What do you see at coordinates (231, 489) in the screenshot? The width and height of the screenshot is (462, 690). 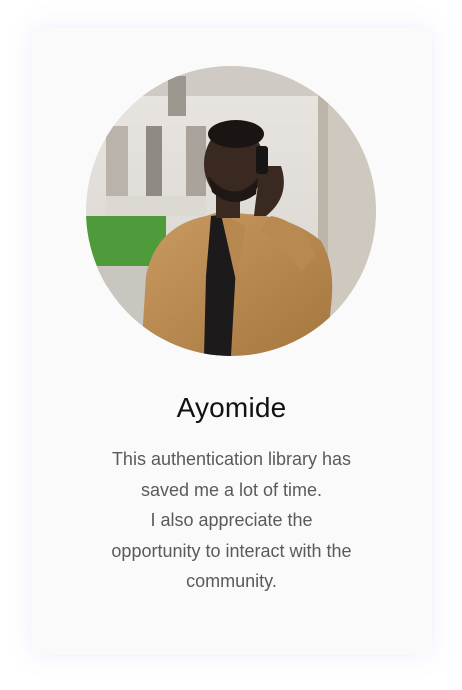 I see `quote-line: saved me a lot of time.` at bounding box center [231, 489].